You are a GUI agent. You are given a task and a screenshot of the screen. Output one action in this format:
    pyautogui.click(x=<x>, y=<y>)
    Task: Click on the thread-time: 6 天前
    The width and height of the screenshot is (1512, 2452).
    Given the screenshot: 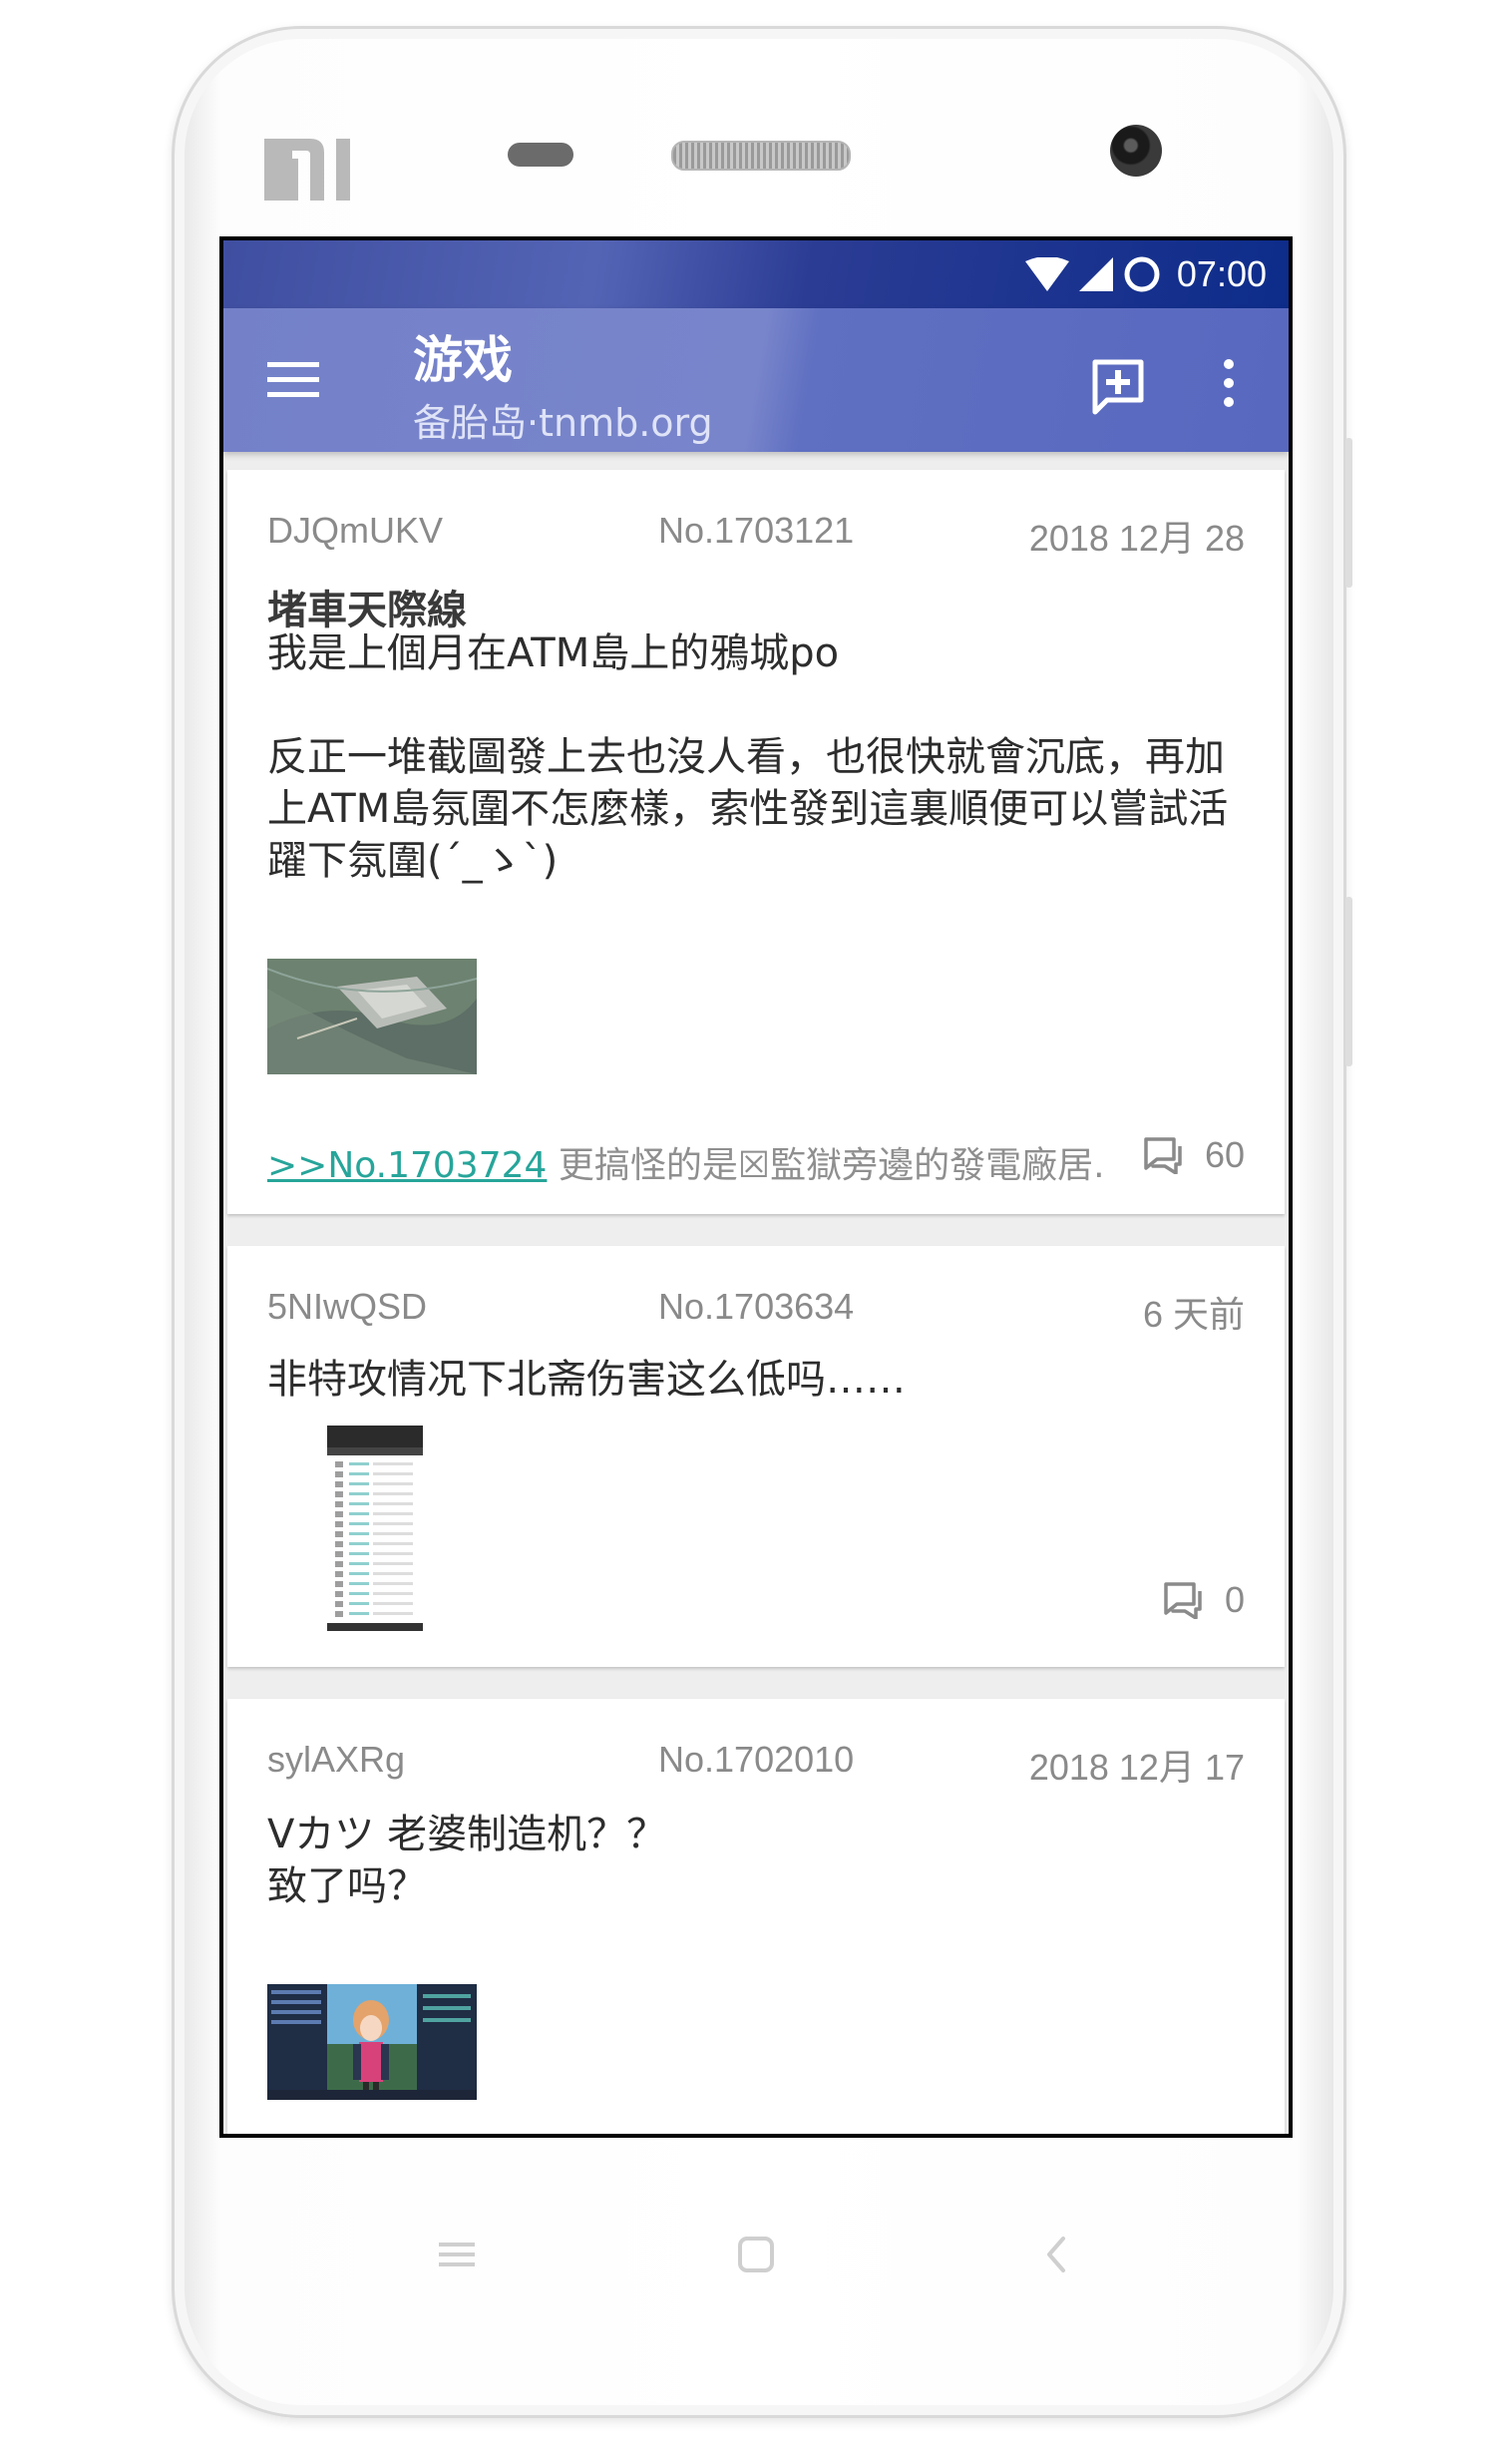 What is the action you would take?
    pyautogui.click(x=1193, y=1314)
    